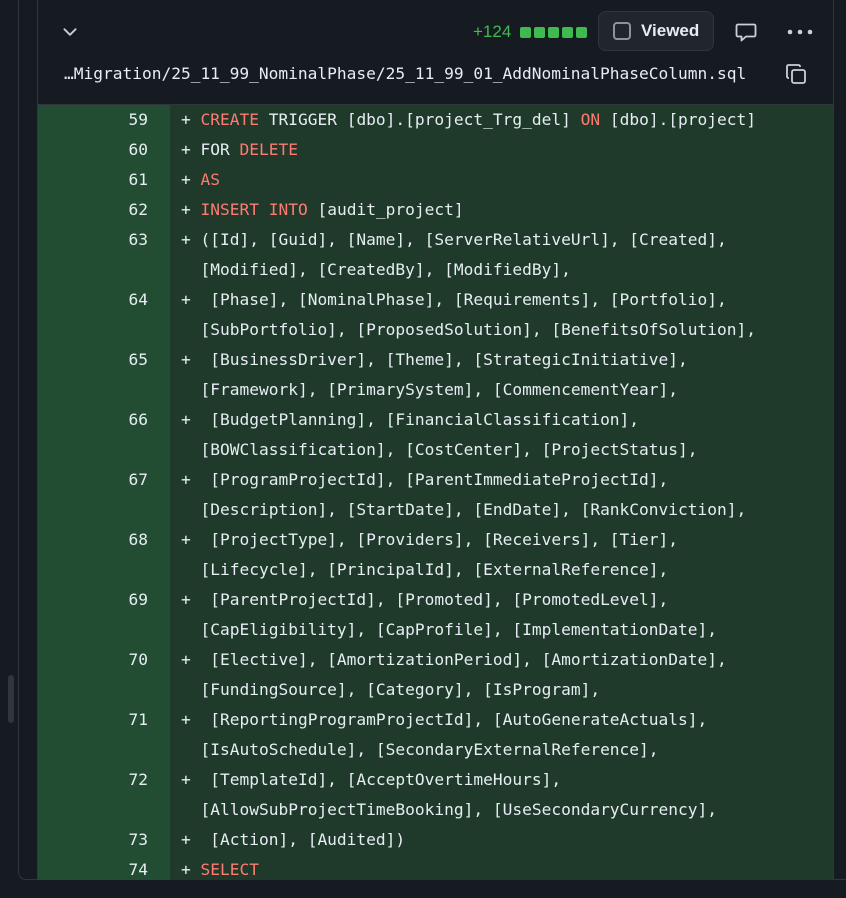 This screenshot has width=846, height=898. I want to click on diff-line: 72 + [TemplateId], [AcceptOvertimeHours],, so click(435, 780).